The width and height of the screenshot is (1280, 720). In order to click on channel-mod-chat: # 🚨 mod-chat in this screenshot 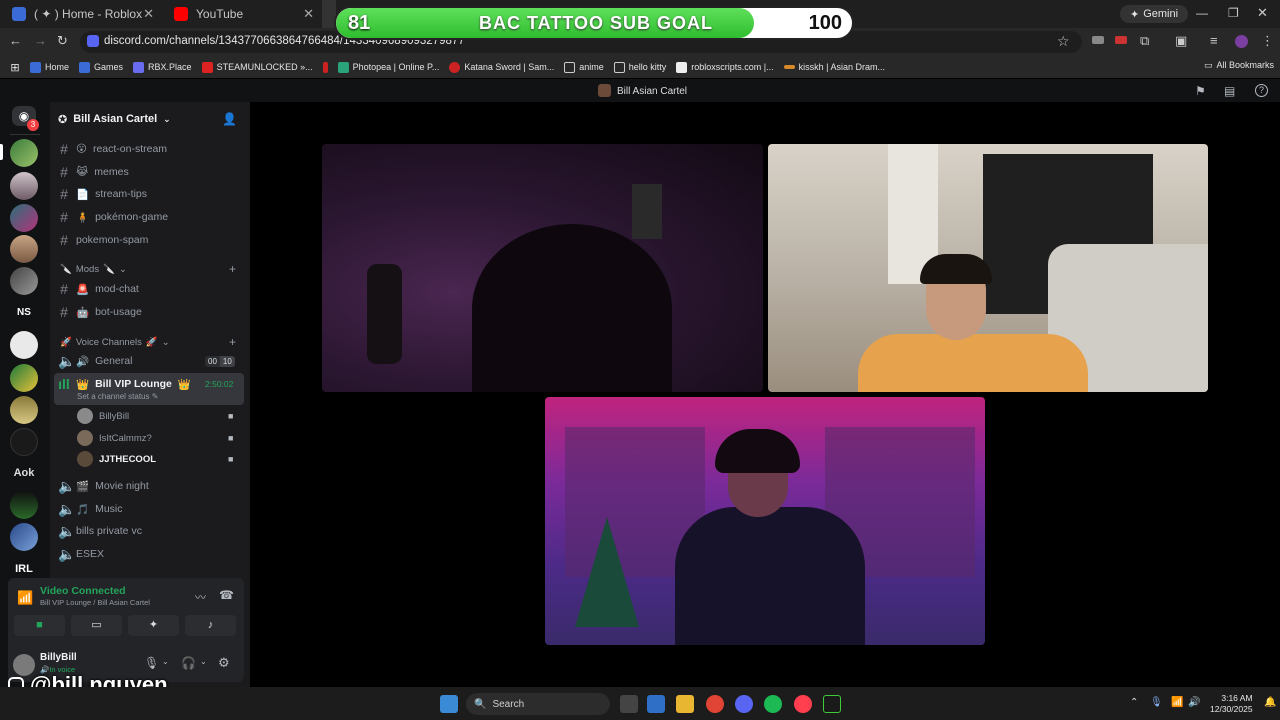, I will do `click(150, 289)`.